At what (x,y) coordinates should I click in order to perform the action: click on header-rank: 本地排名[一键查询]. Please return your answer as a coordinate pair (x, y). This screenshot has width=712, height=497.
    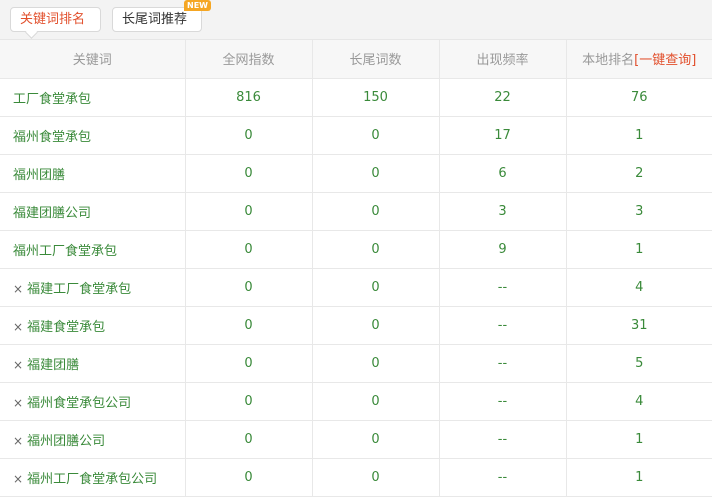
    Looking at the image, I should click on (639, 59).